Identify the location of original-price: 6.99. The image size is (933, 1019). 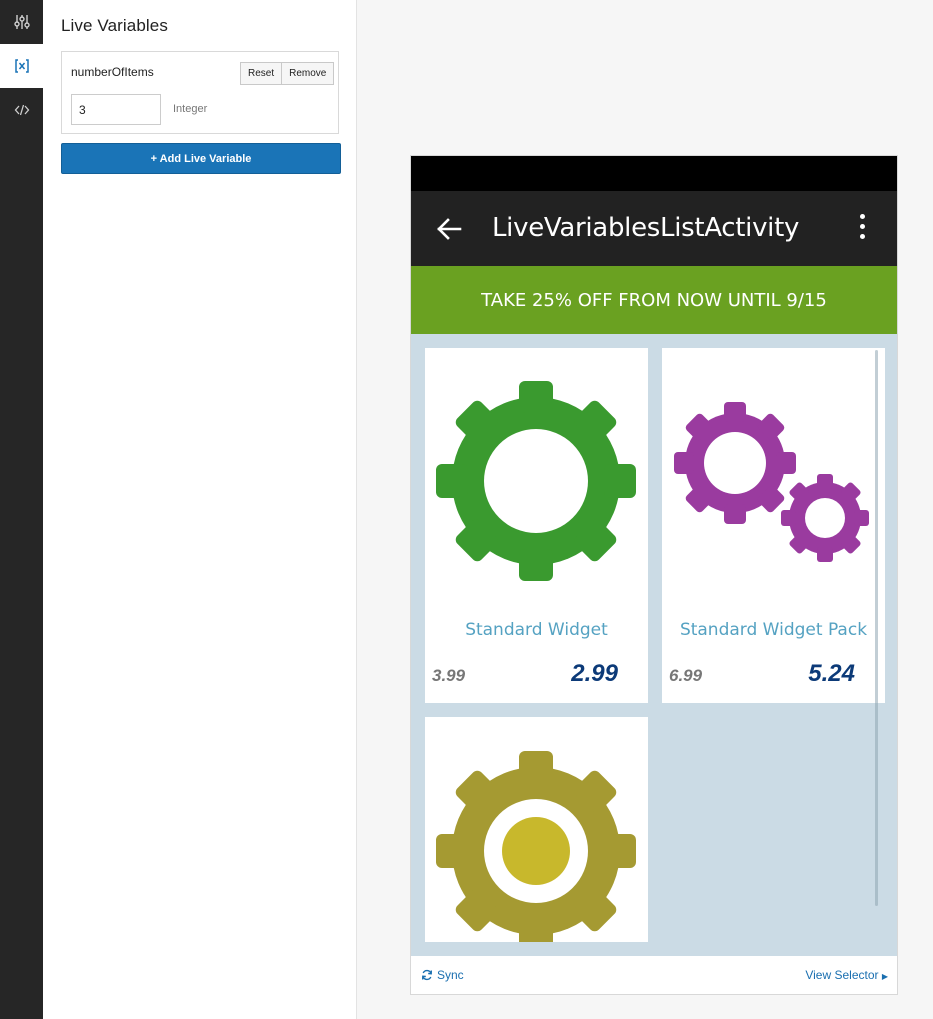
(686, 675).